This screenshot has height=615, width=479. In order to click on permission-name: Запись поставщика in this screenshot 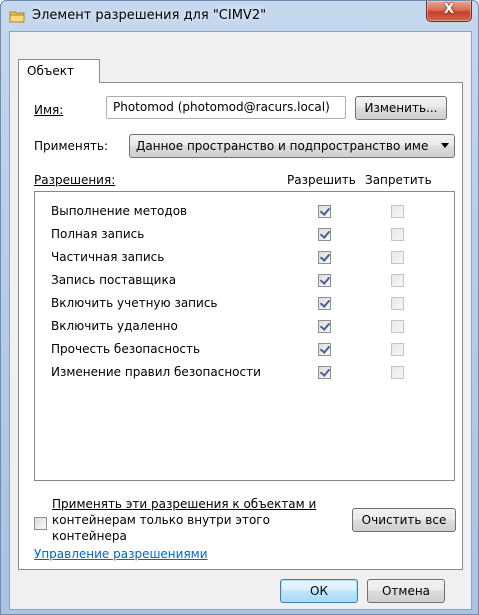, I will do `click(114, 280)`.